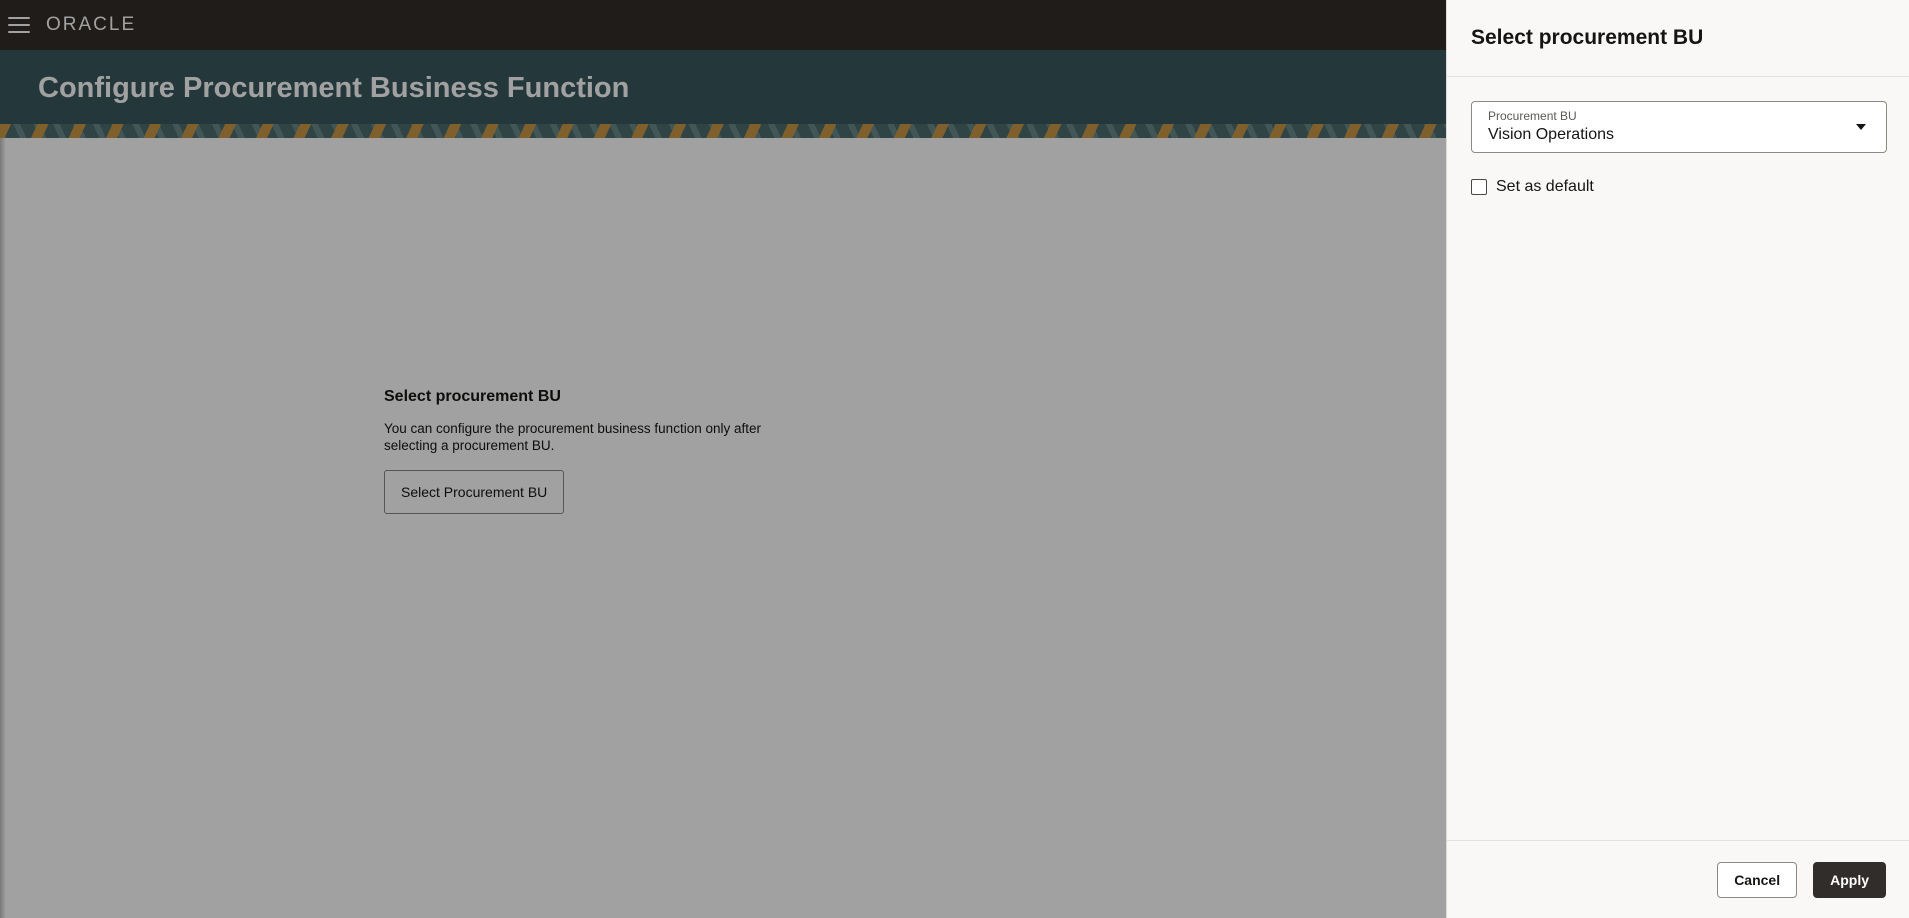 The height and width of the screenshot is (918, 1909). What do you see at coordinates (1757, 879) in the screenshot?
I see `cancel-button: Cancel` at bounding box center [1757, 879].